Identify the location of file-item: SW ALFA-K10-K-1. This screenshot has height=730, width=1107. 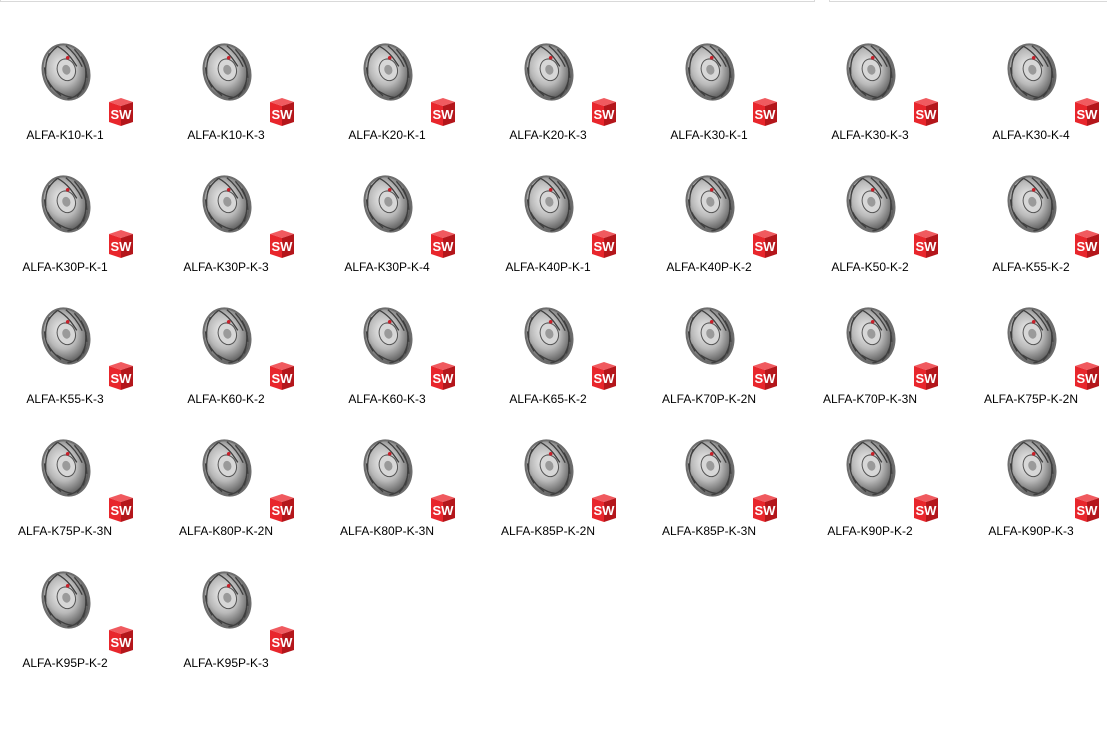
(80, 71).